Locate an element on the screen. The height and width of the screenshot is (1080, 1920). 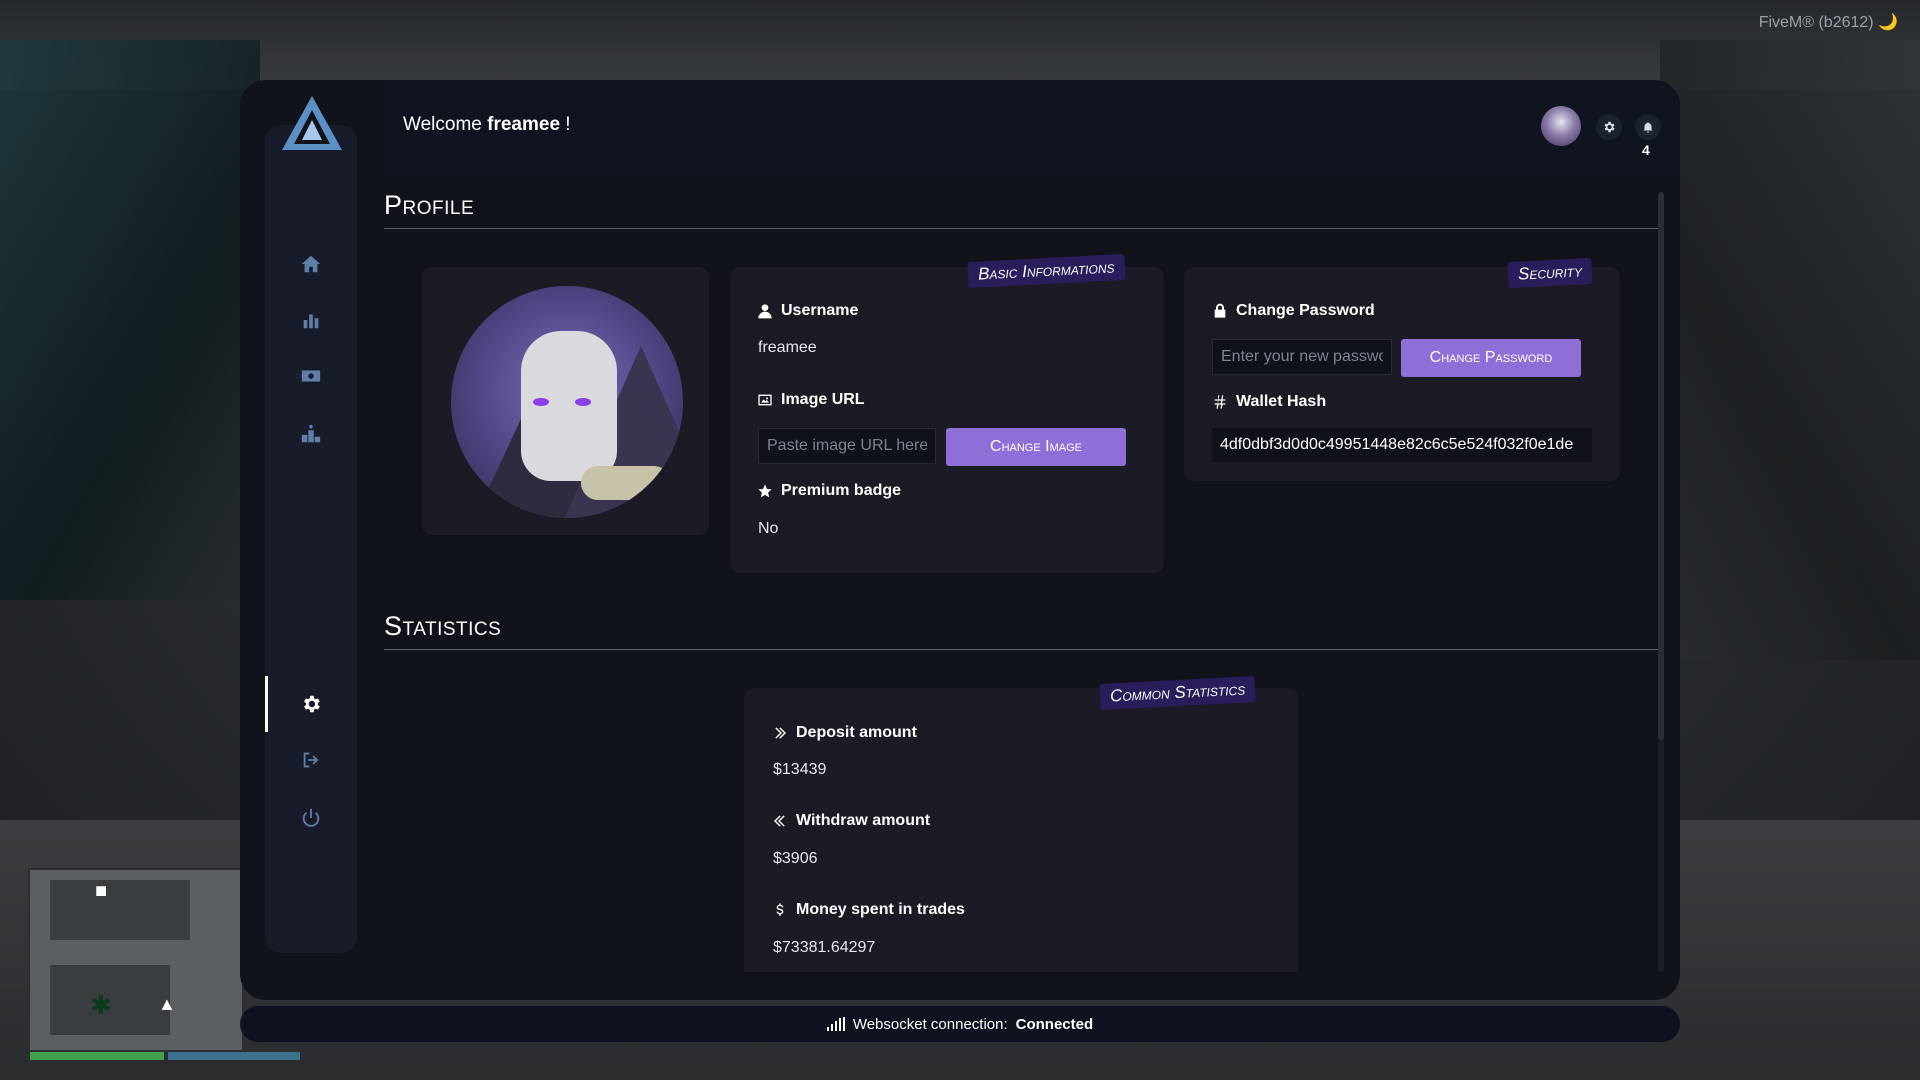
deposit-label: Deposit amount is located at coordinates (844, 733).